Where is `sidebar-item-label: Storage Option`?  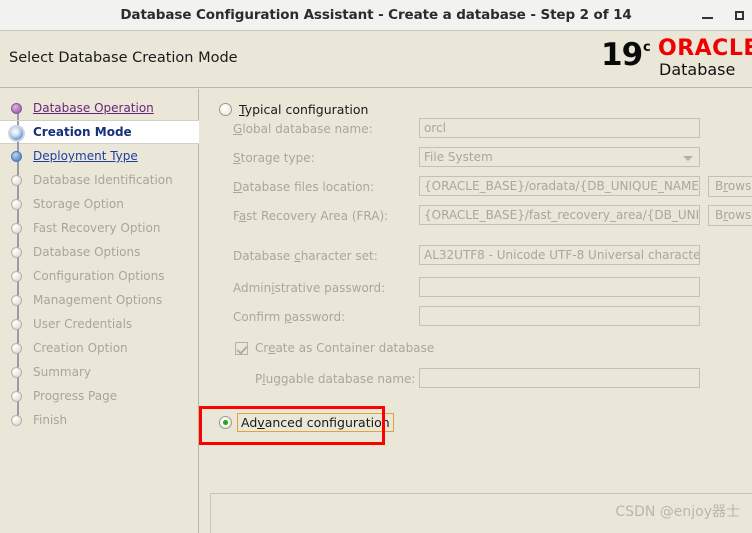 sidebar-item-label: Storage Option is located at coordinates (78, 204).